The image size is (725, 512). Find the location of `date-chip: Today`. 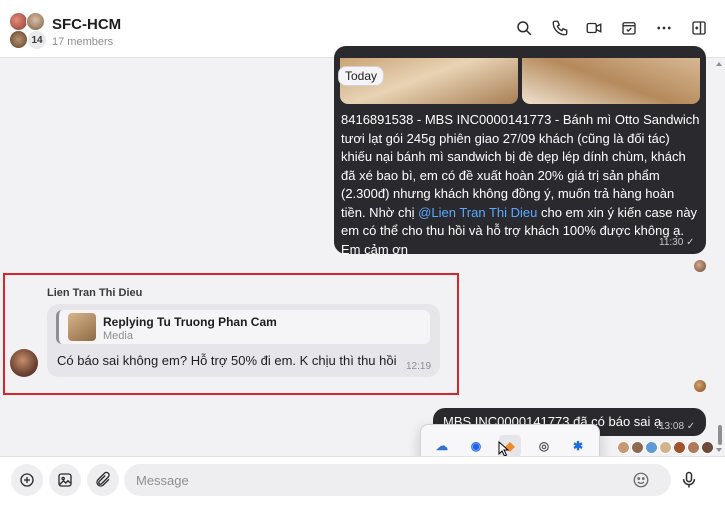

date-chip: Today is located at coordinates (361, 76).